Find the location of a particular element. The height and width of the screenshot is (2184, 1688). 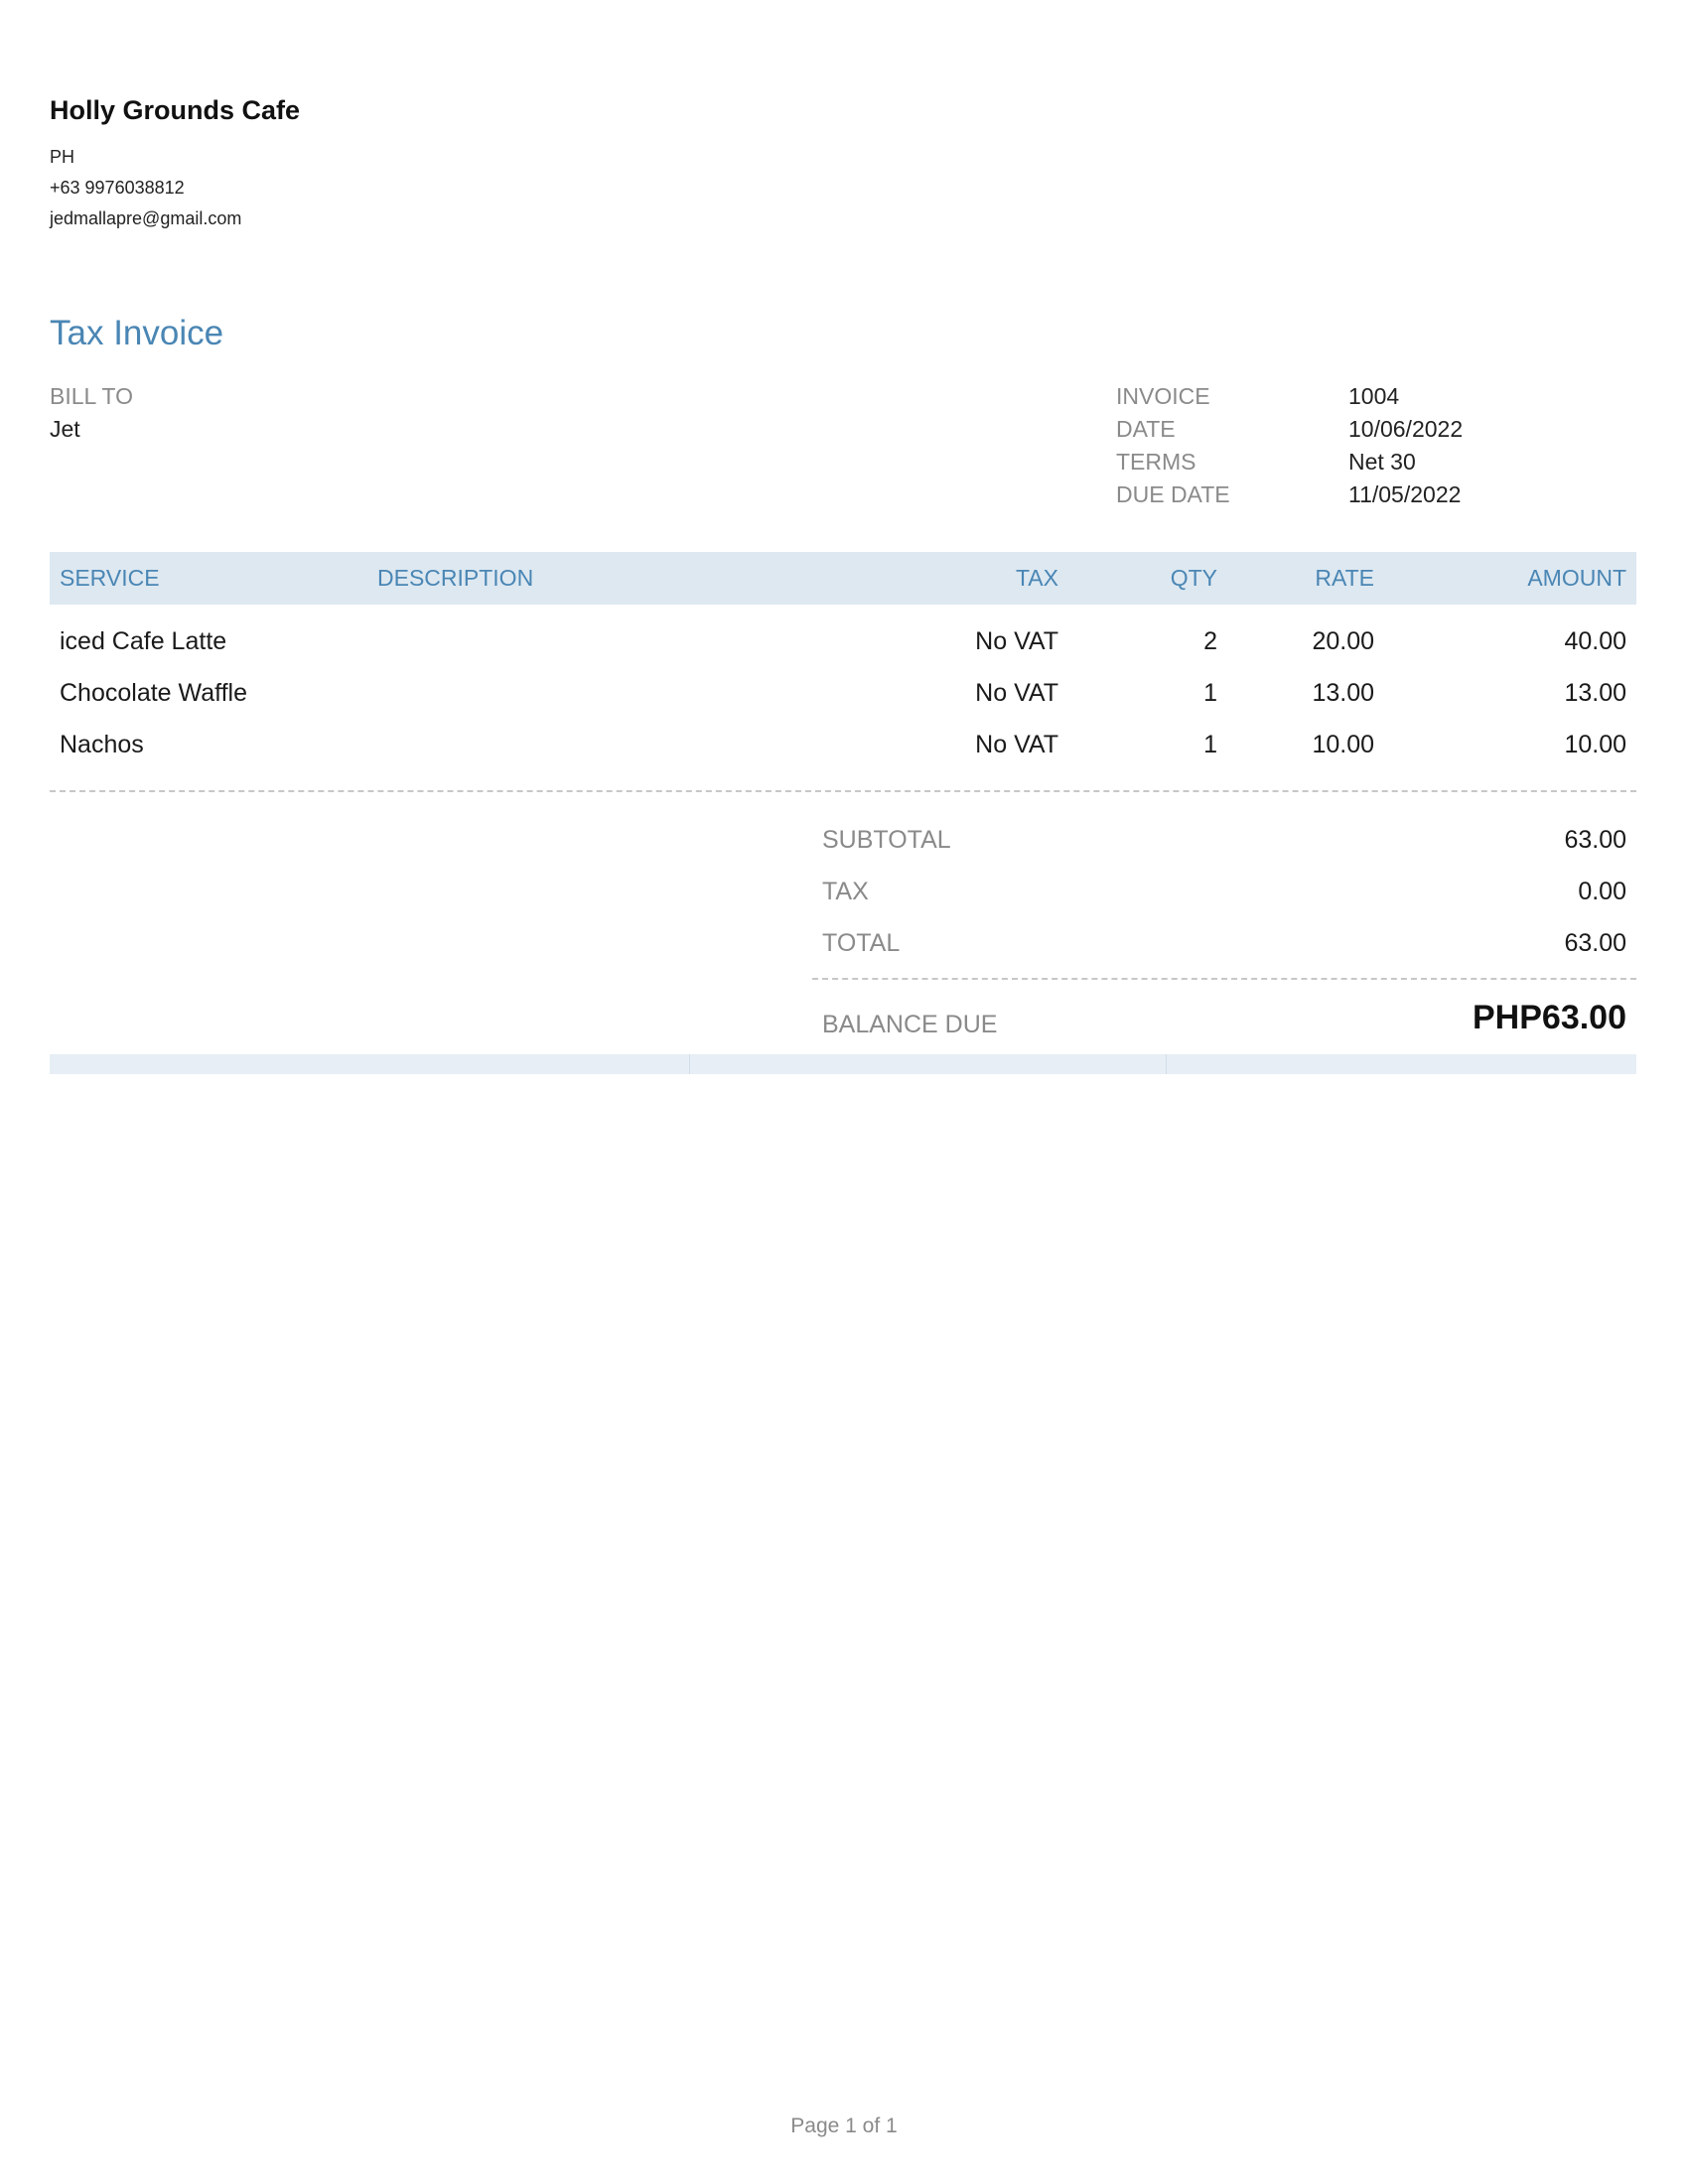

tax-label: TAX is located at coordinates (845, 891).